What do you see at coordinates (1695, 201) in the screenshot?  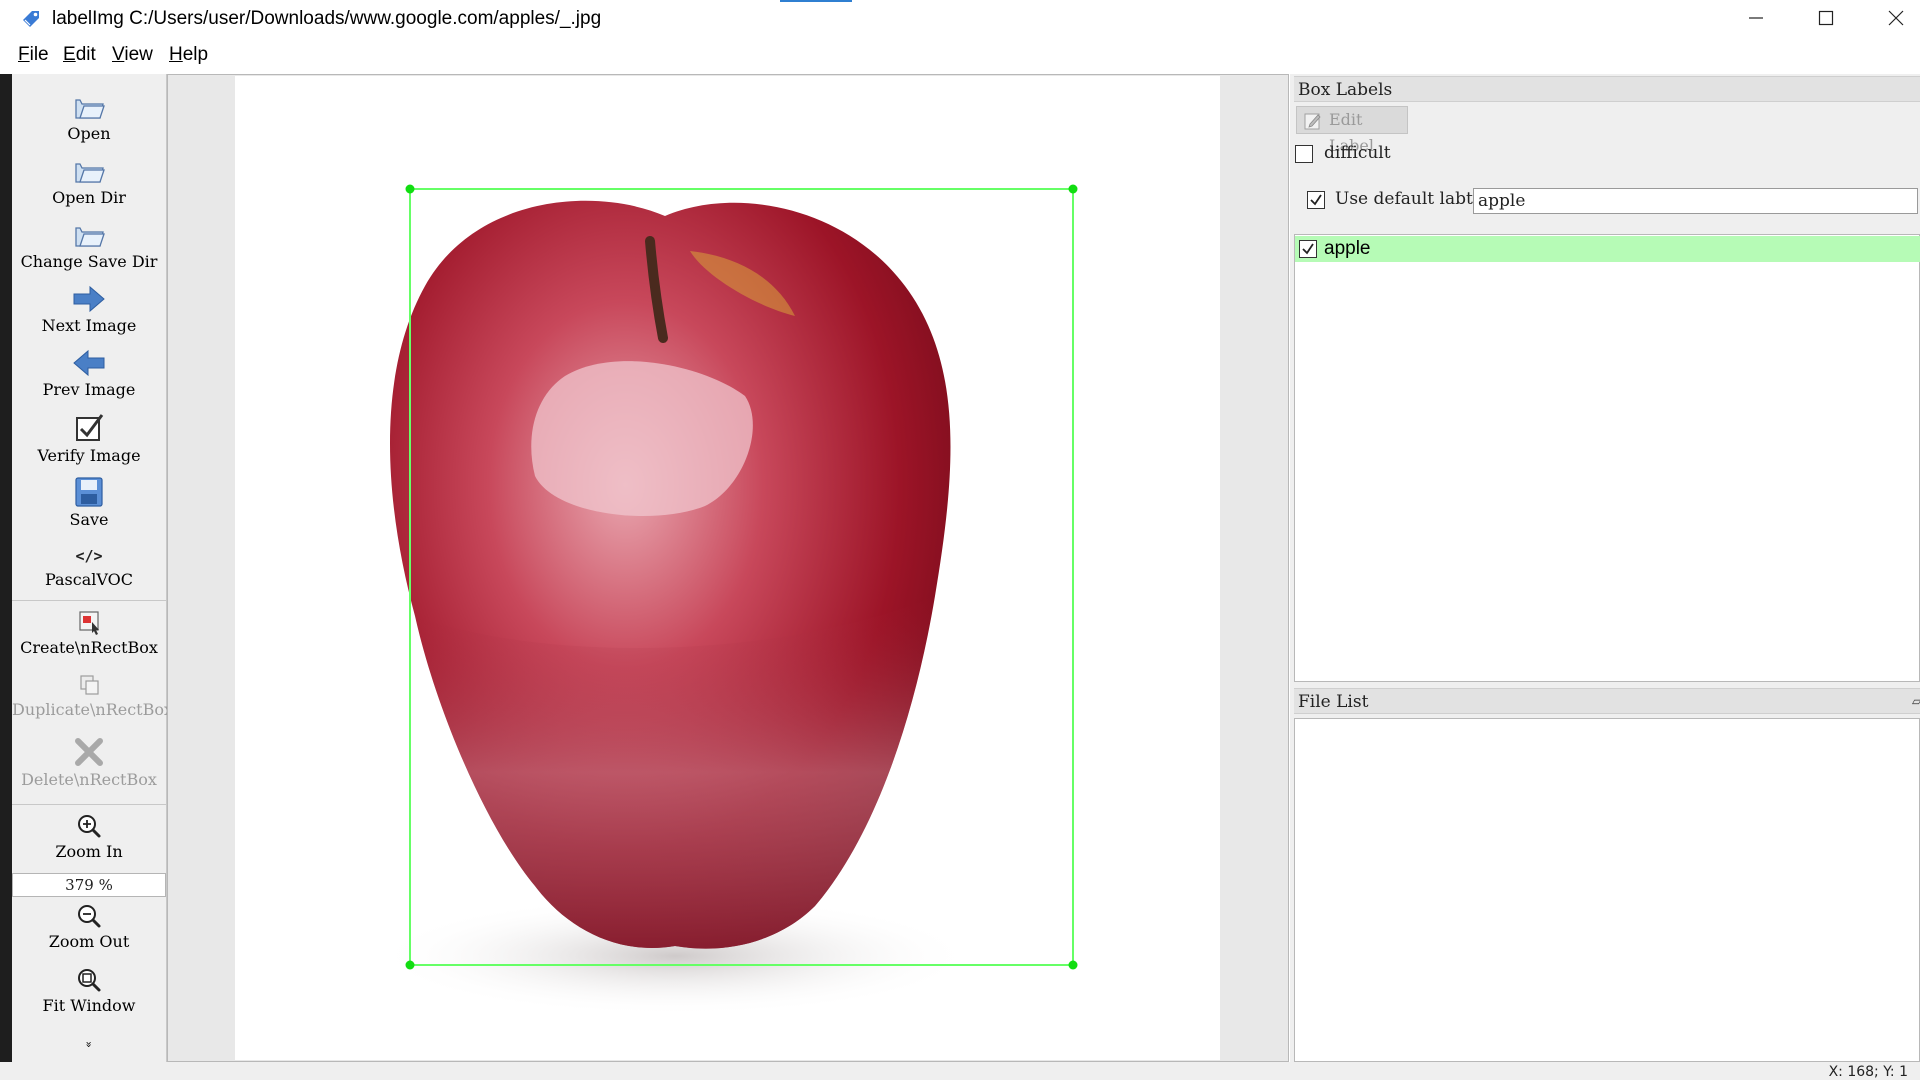 I see `default-label-input: apple` at bounding box center [1695, 201].